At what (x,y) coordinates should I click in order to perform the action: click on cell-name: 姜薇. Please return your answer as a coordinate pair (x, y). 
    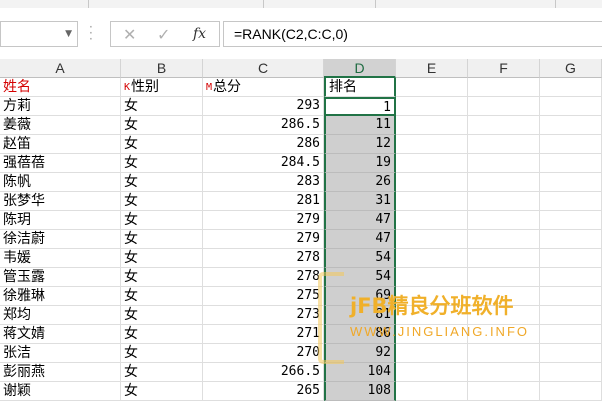
    Looking at the image, I should click on (60, 125).